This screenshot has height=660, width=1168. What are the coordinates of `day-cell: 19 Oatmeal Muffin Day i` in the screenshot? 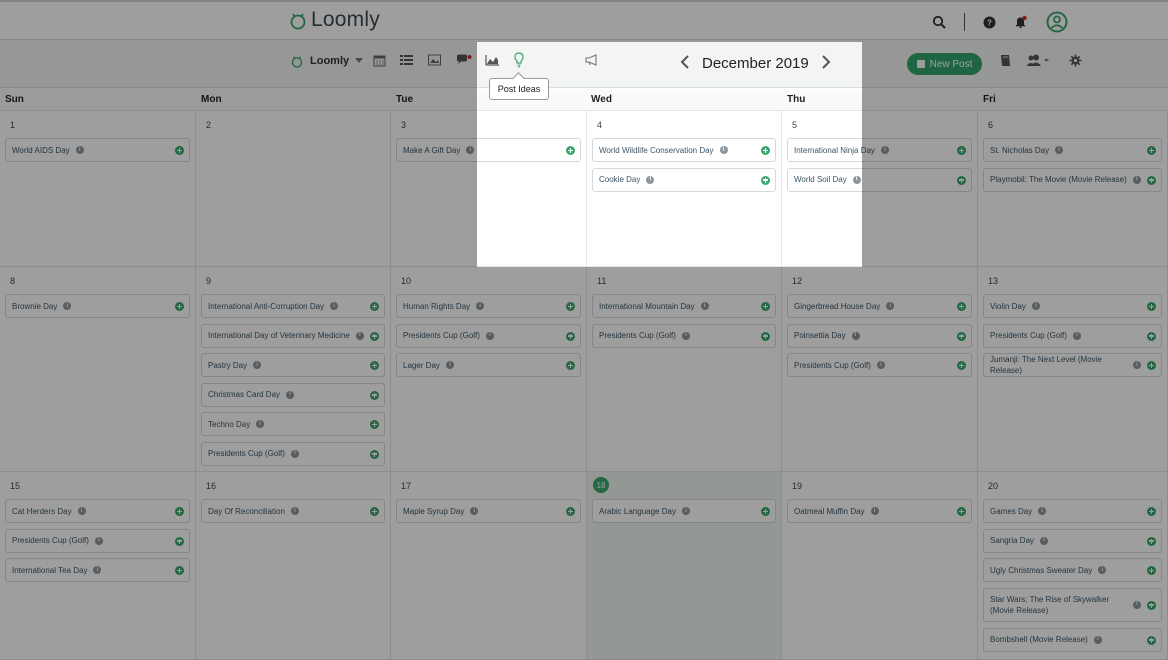 It's located at (880, 566).